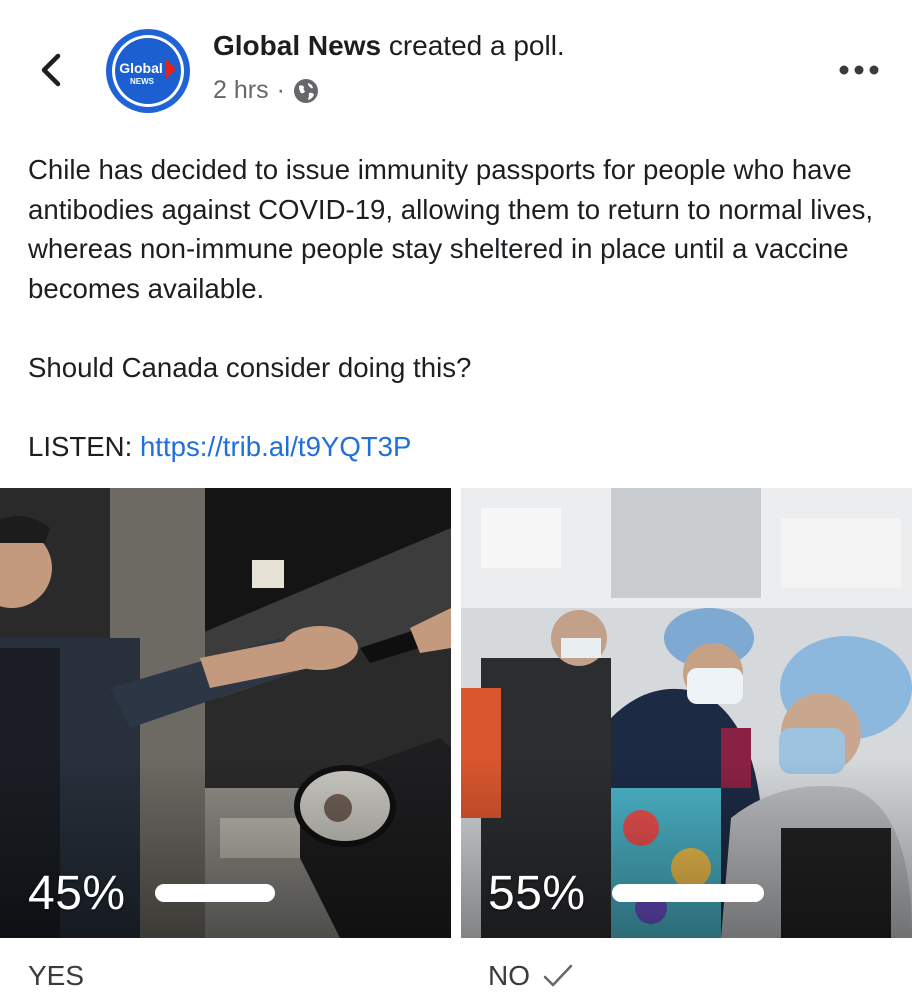 The height and width of the screenshot is (1004, 912). What do you see at coordinates (250, 367) in the screenshot?
I see `poll-question: Should Canada consider doing this?` at bounding box center [250, 367].